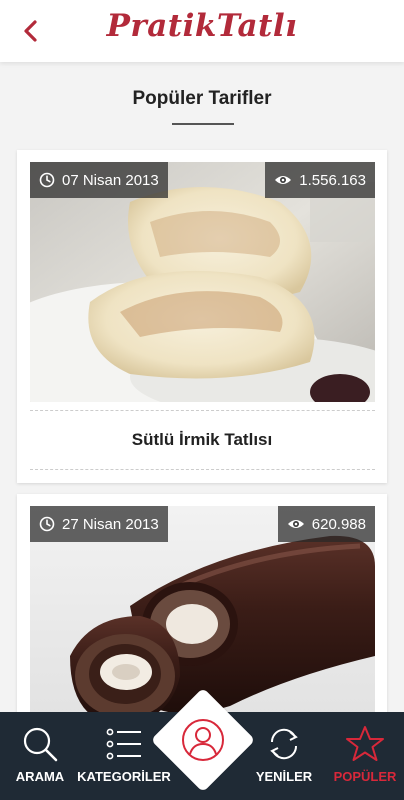  What do you see at coordinates (284, 744) in the screenshot?
I see `refresh-icon` at bounding box center [284, 744].